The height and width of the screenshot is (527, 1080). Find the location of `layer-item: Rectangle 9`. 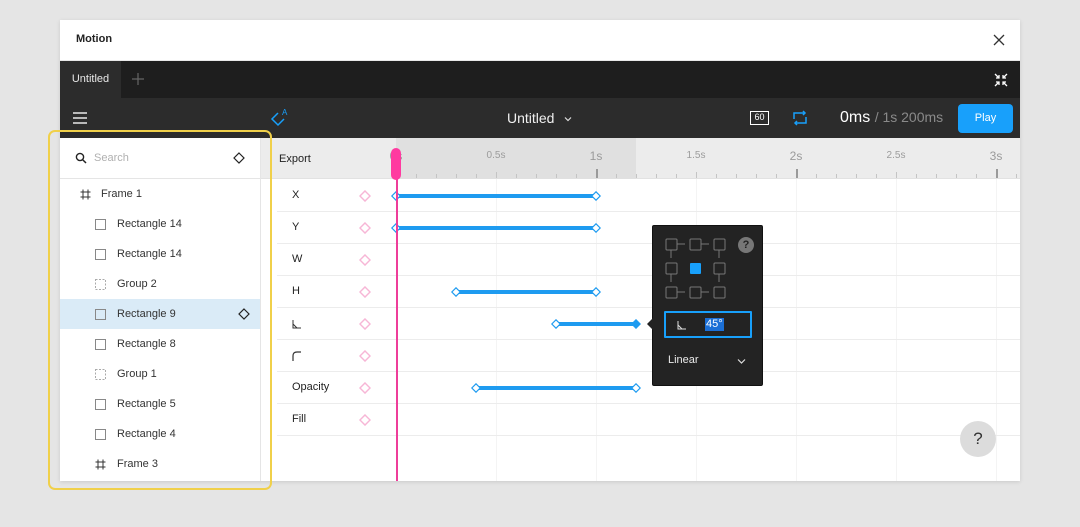

layer-item: Rectangle 9 is located at coordinates (160, 314).